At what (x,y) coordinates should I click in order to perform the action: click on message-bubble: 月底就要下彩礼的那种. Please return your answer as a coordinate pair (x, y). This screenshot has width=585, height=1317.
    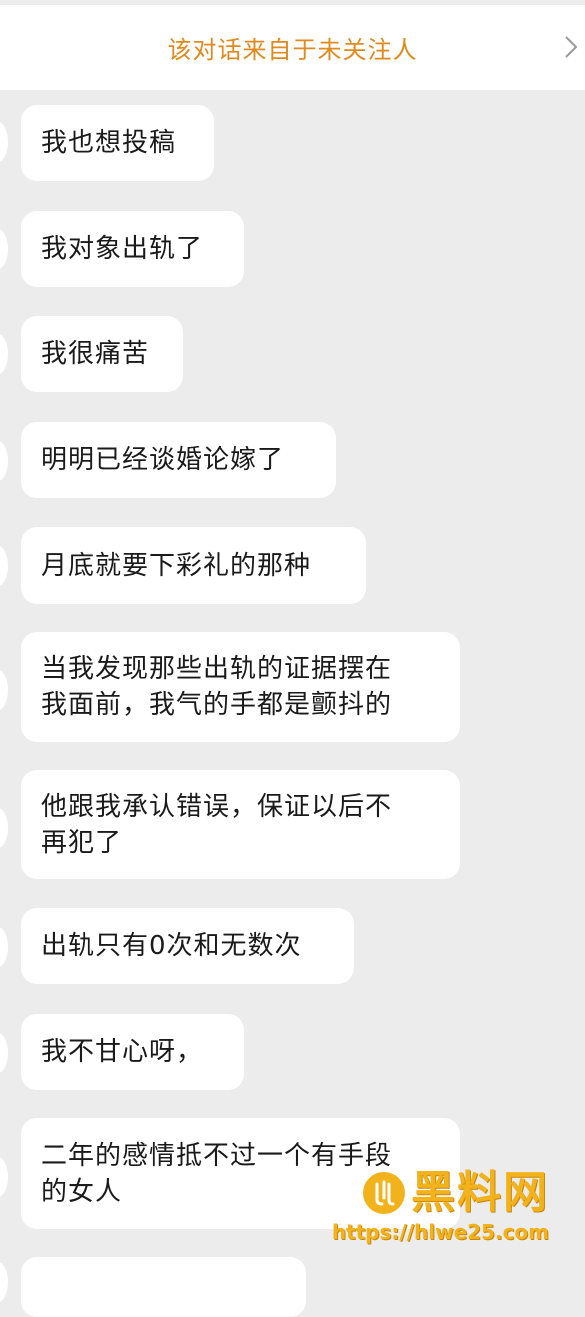
    Looking at the image, I should click on (193, 565).